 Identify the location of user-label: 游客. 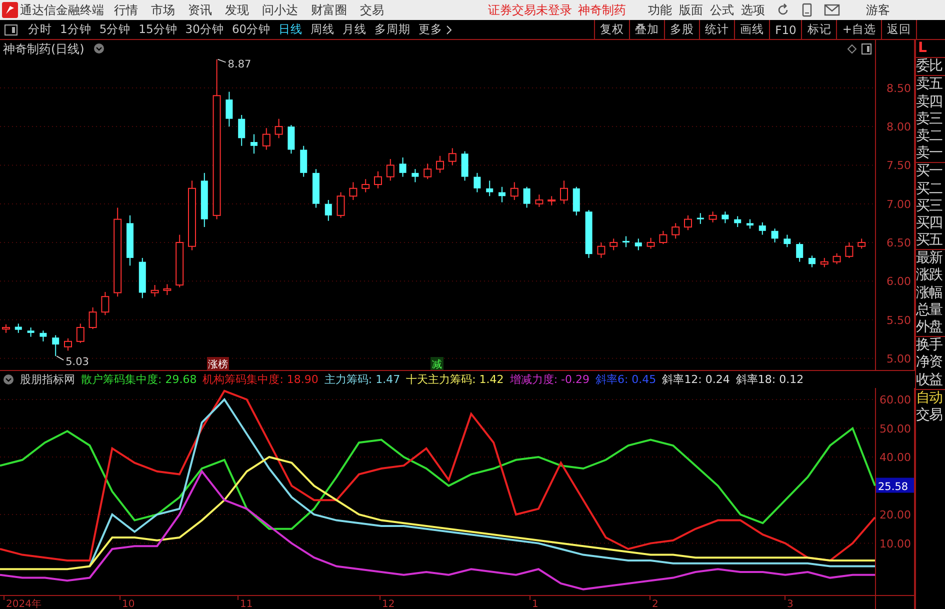
(878, 10).